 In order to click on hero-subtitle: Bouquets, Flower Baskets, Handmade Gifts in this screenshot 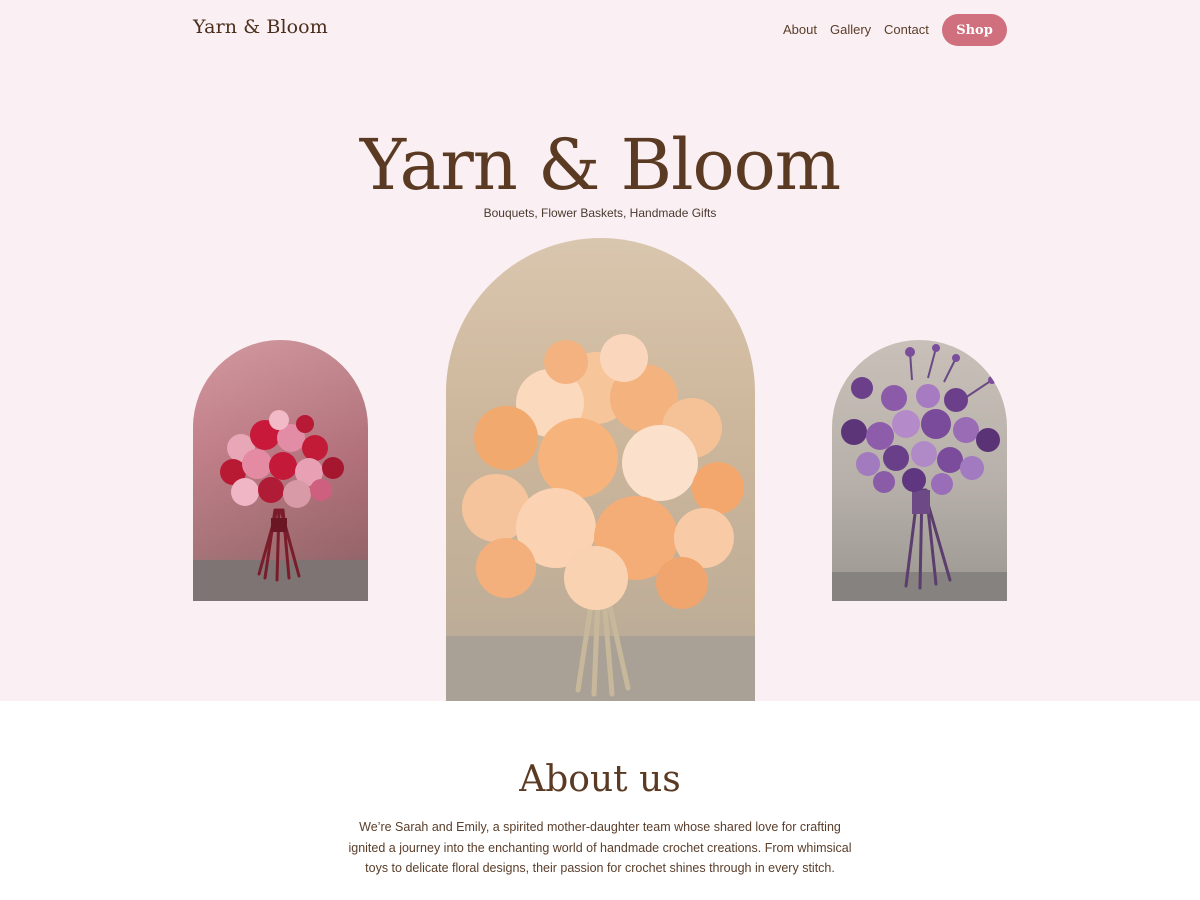, I will do `click(600, 213)`.